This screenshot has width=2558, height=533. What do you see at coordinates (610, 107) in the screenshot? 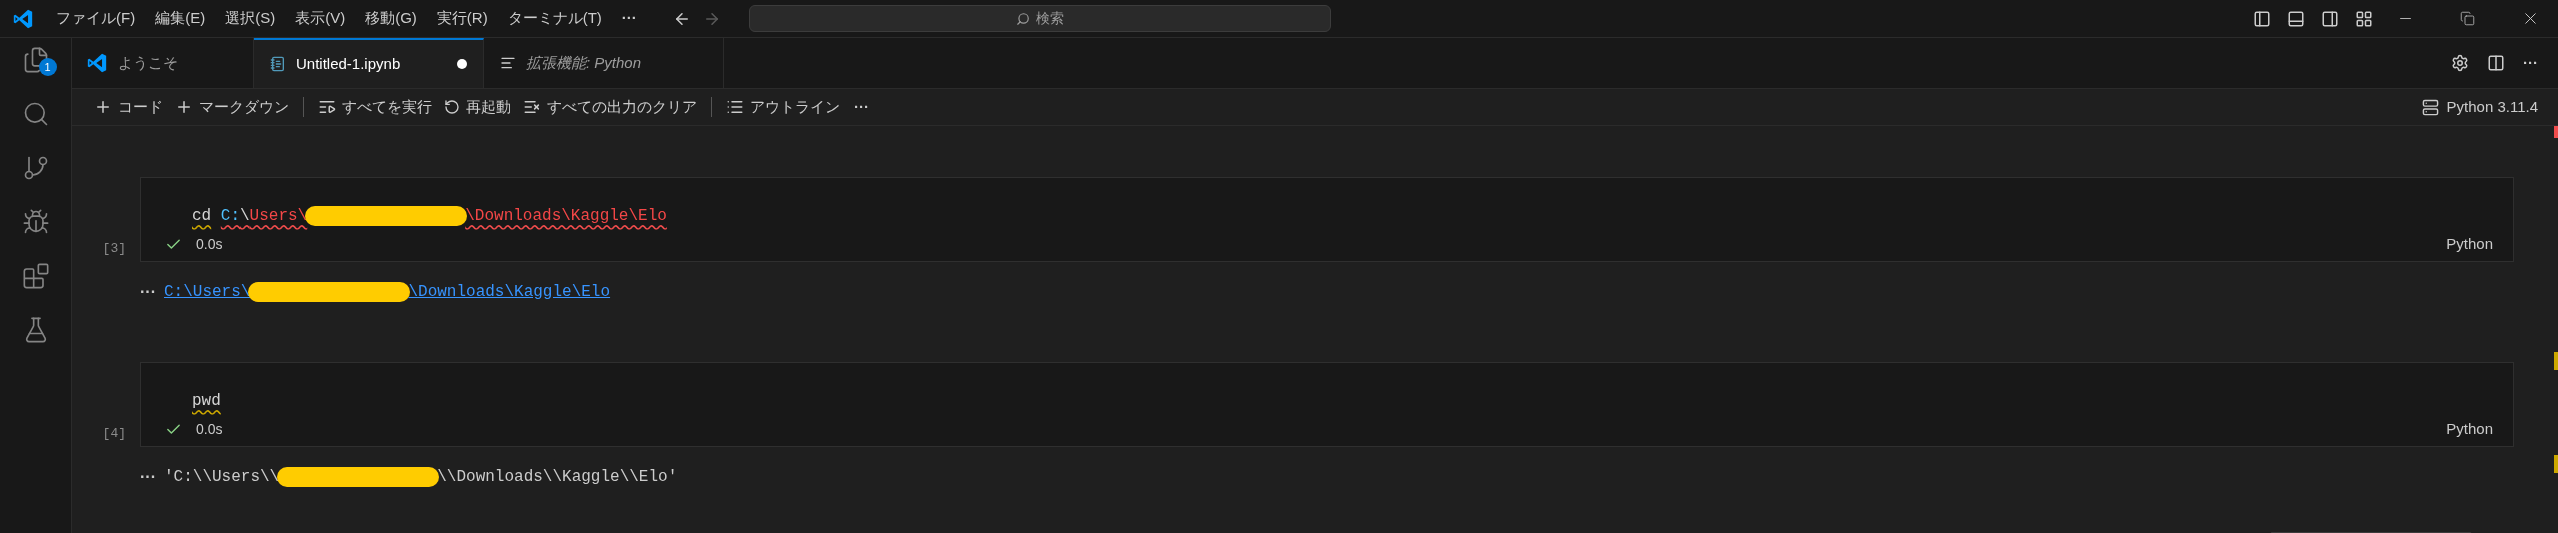
I see `toolbar-button: すべての出力のクリア` at bounding box center [610, 107].